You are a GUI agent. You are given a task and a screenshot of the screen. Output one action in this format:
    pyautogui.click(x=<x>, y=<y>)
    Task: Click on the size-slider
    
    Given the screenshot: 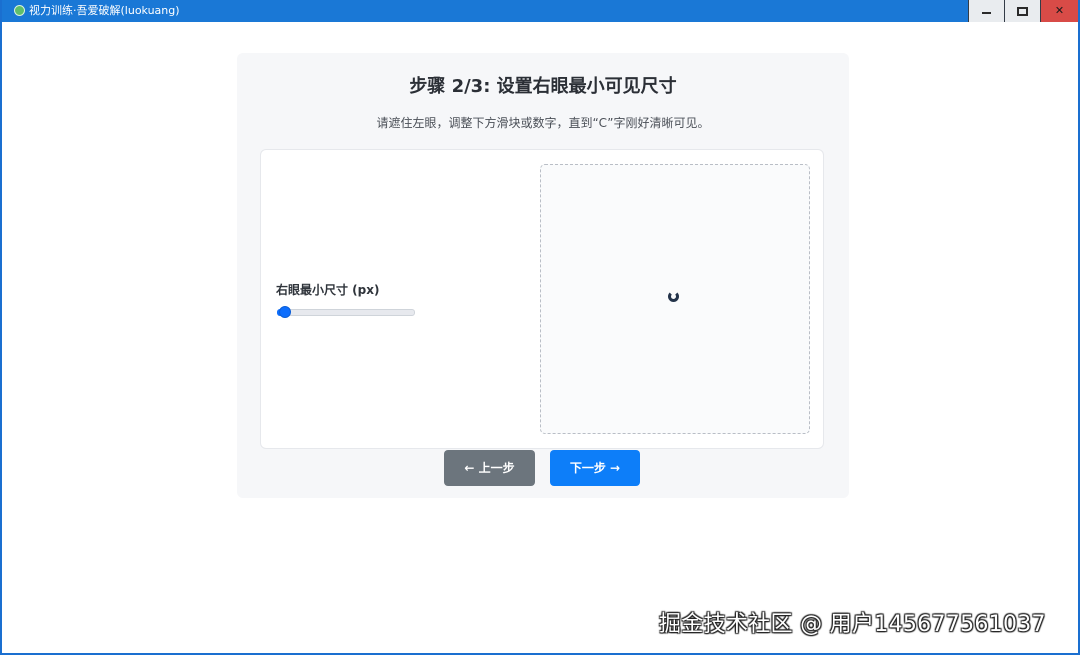 What is the action you would take?
    pyautogui.click(x=346, y=312)
    